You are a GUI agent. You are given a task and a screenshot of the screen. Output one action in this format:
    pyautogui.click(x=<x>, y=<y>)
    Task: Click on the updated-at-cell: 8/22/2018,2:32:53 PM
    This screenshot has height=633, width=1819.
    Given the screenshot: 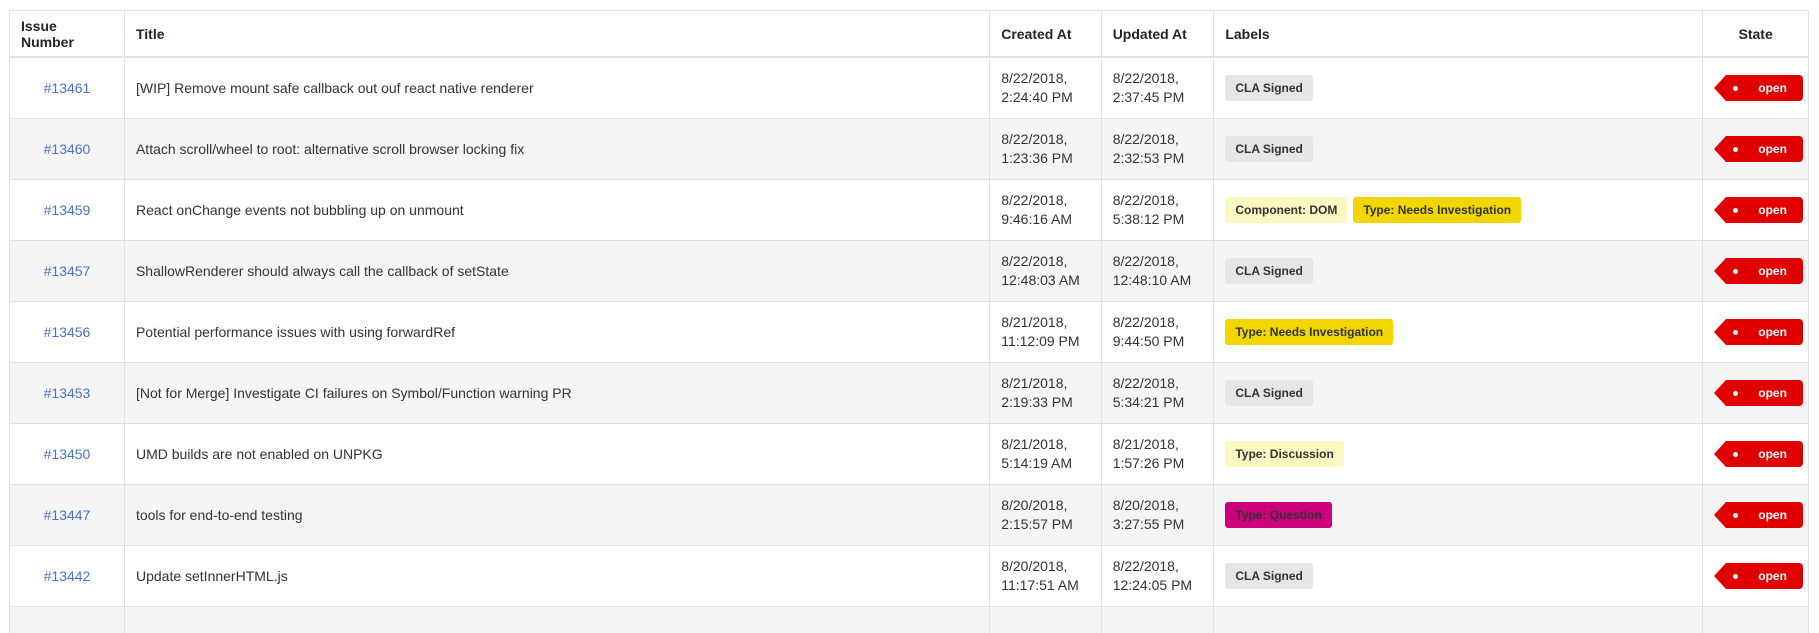 What is the action you would take?
    pyautogui.click(x=1157, y=149)
    